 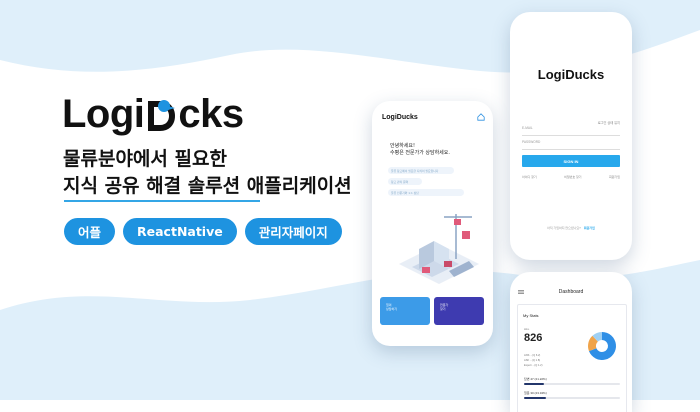 I want to click on login-logo: LogiDucks, so click(x=571, y=74).